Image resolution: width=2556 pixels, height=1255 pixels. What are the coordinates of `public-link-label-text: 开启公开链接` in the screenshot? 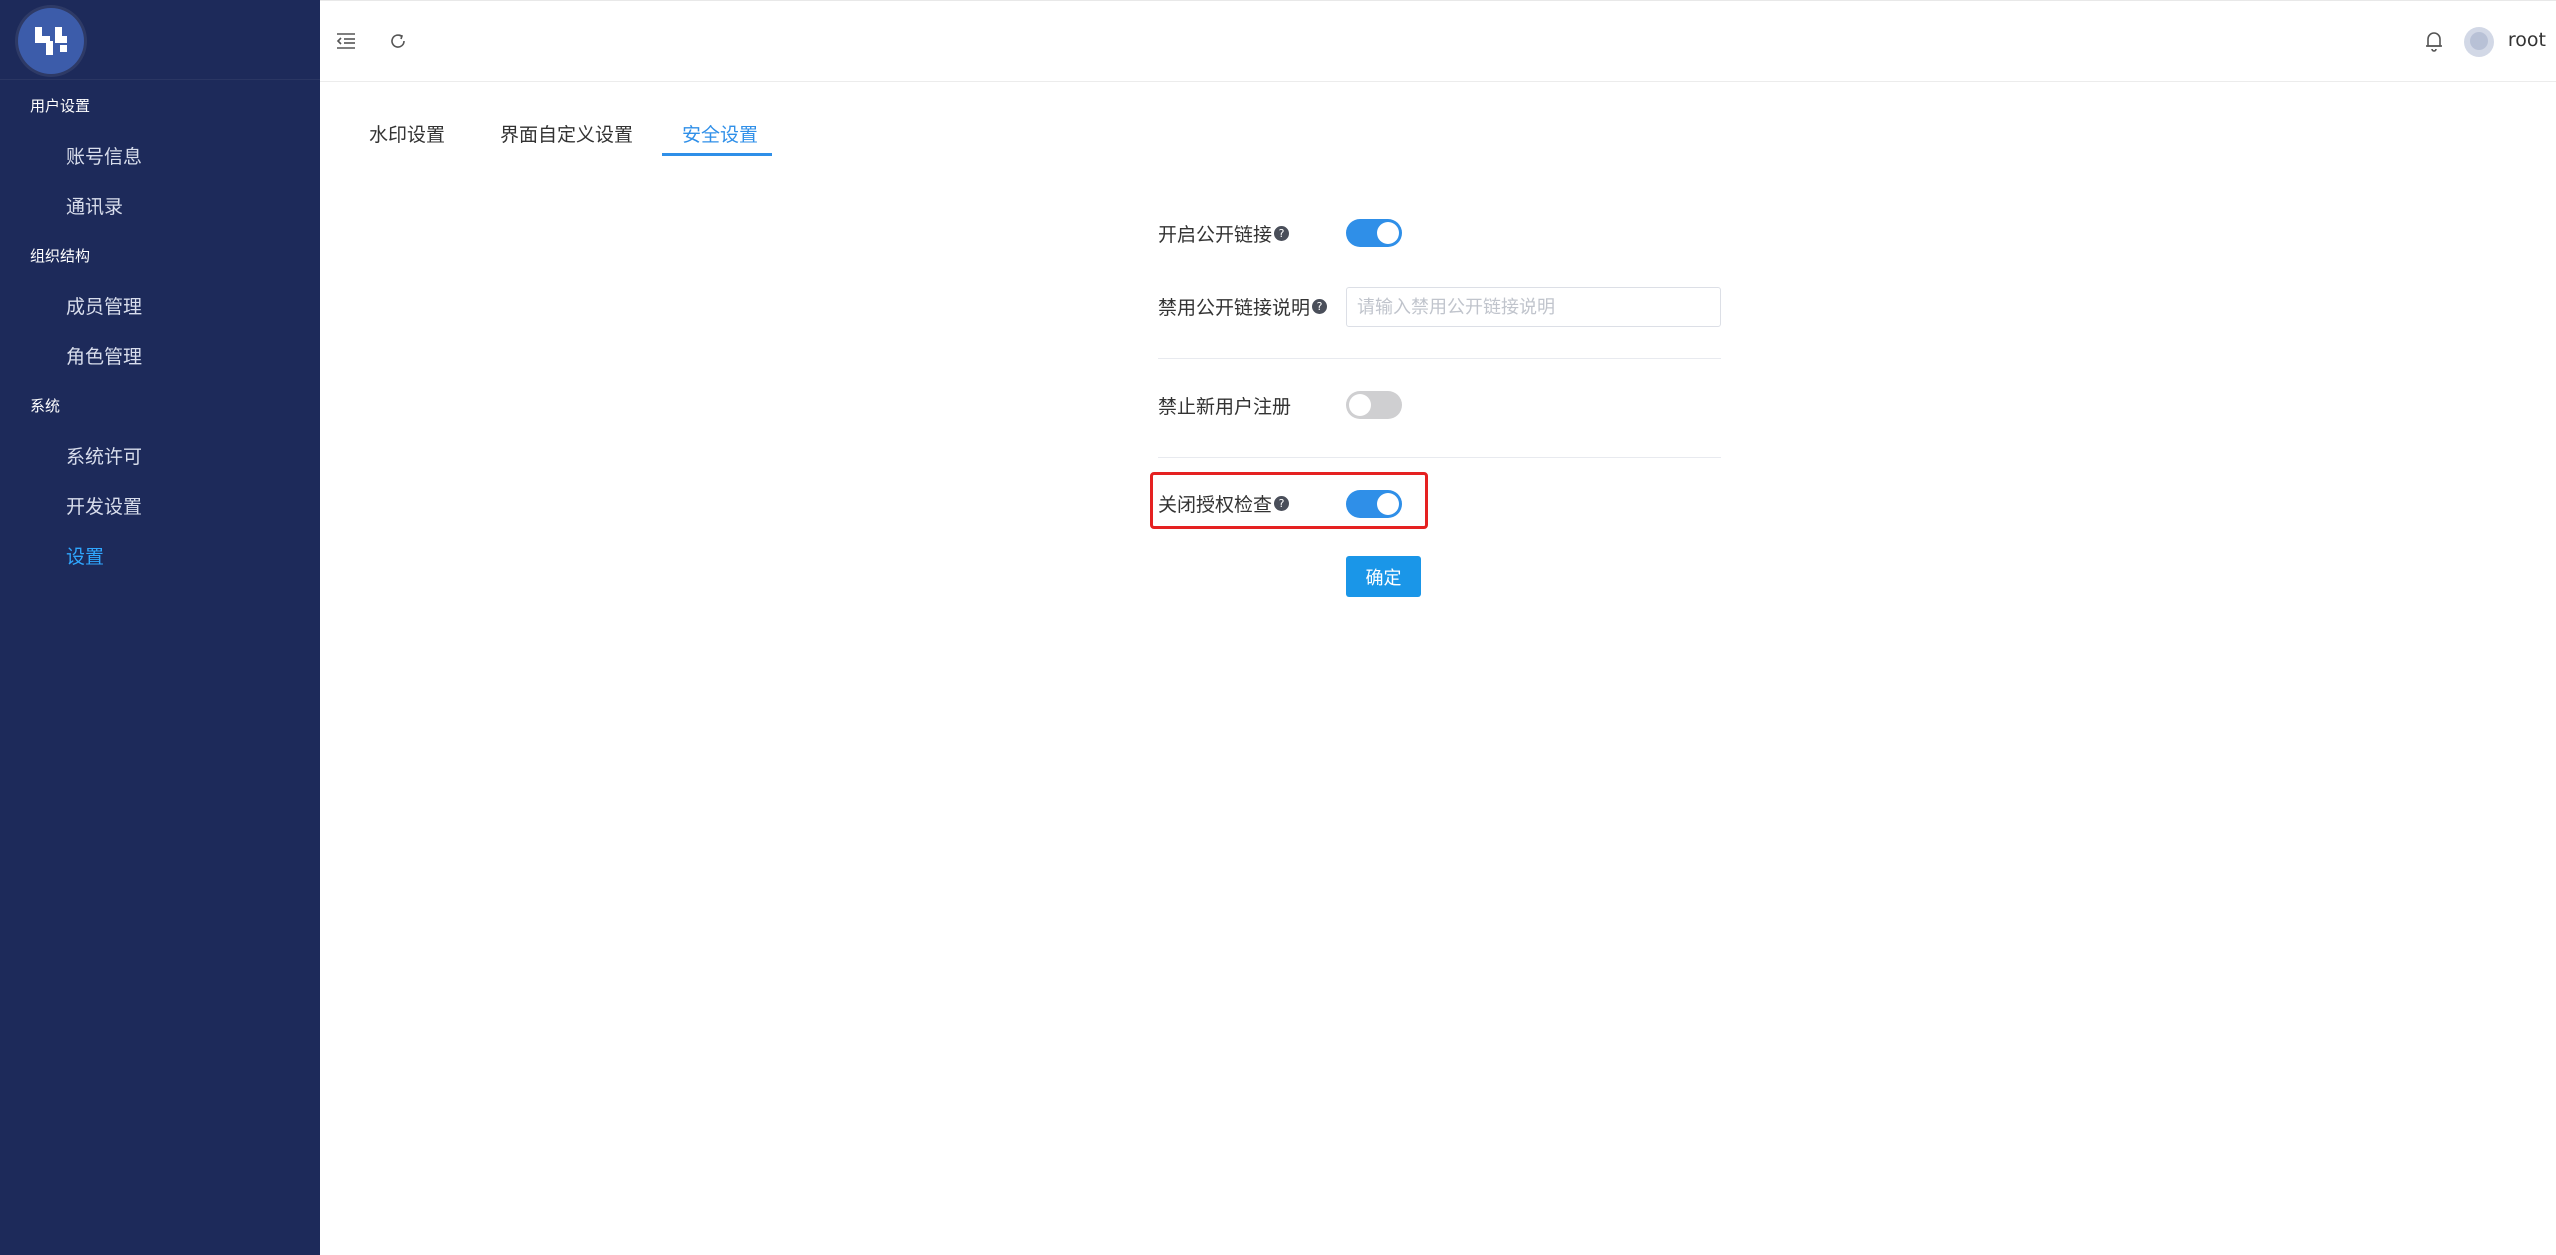 It's located at (1215, 235).